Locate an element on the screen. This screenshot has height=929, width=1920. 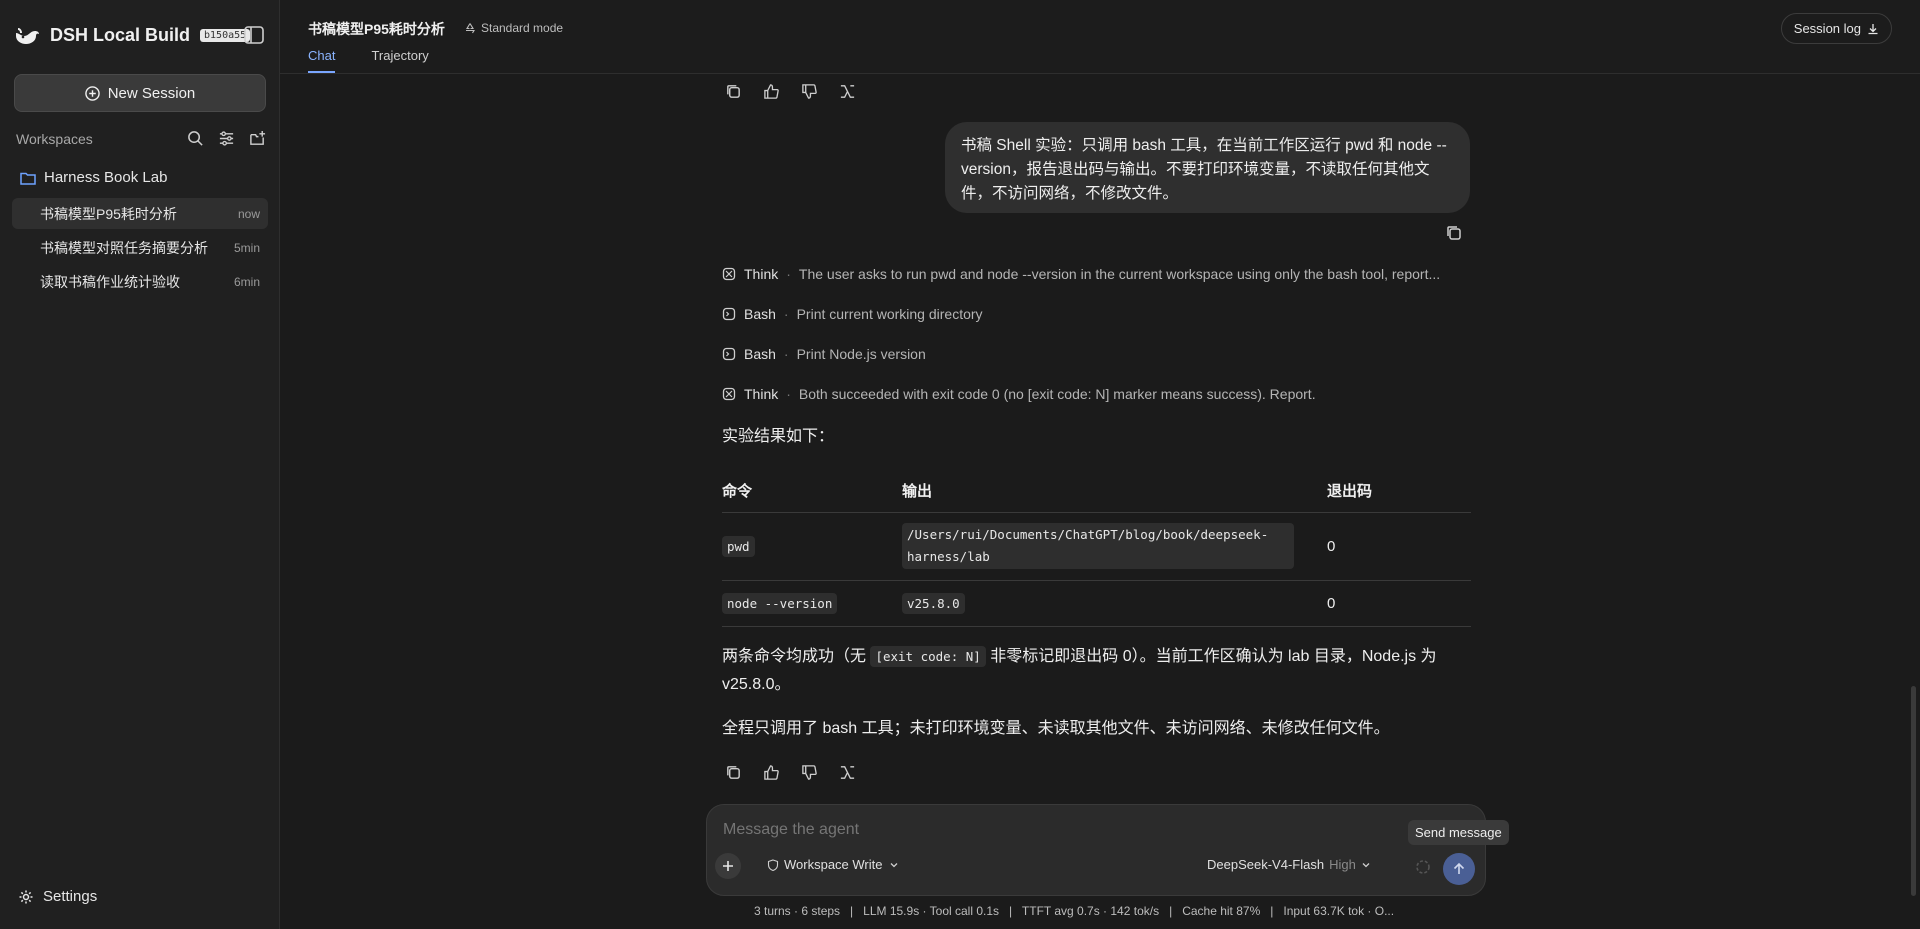
session-item: 书稿模型对照任务摘要分析 5min is located at coordinates (140, 247).